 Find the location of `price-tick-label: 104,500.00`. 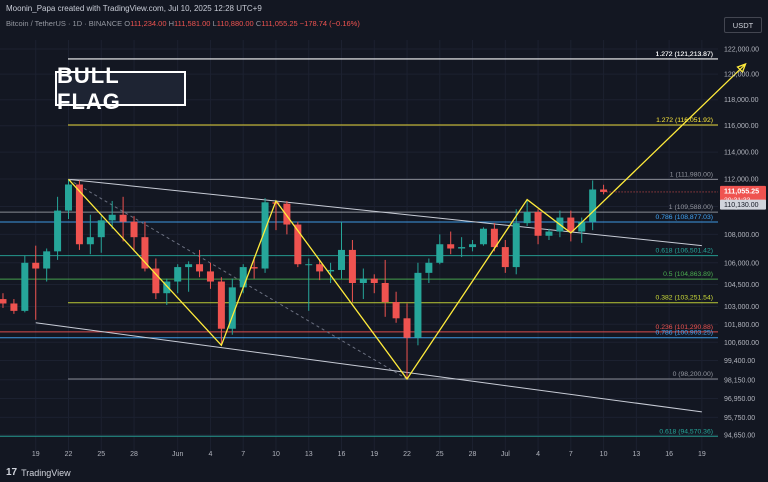

price-tick-label: 104,500.00 is located at coordinates (741, 285).